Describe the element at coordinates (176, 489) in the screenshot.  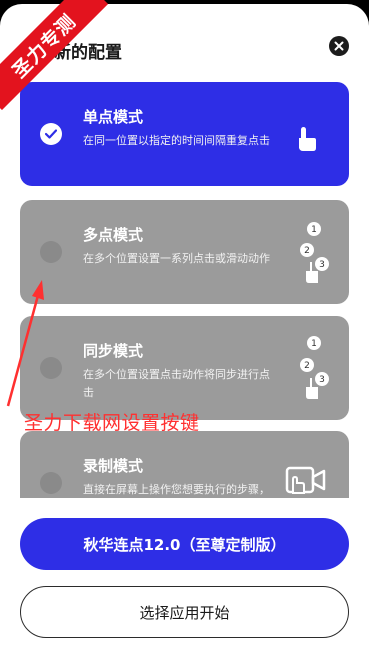
I see `mode-description: 直接在屏幕上操作您想要执行的步骤，已标操作将自动添加` at that location.